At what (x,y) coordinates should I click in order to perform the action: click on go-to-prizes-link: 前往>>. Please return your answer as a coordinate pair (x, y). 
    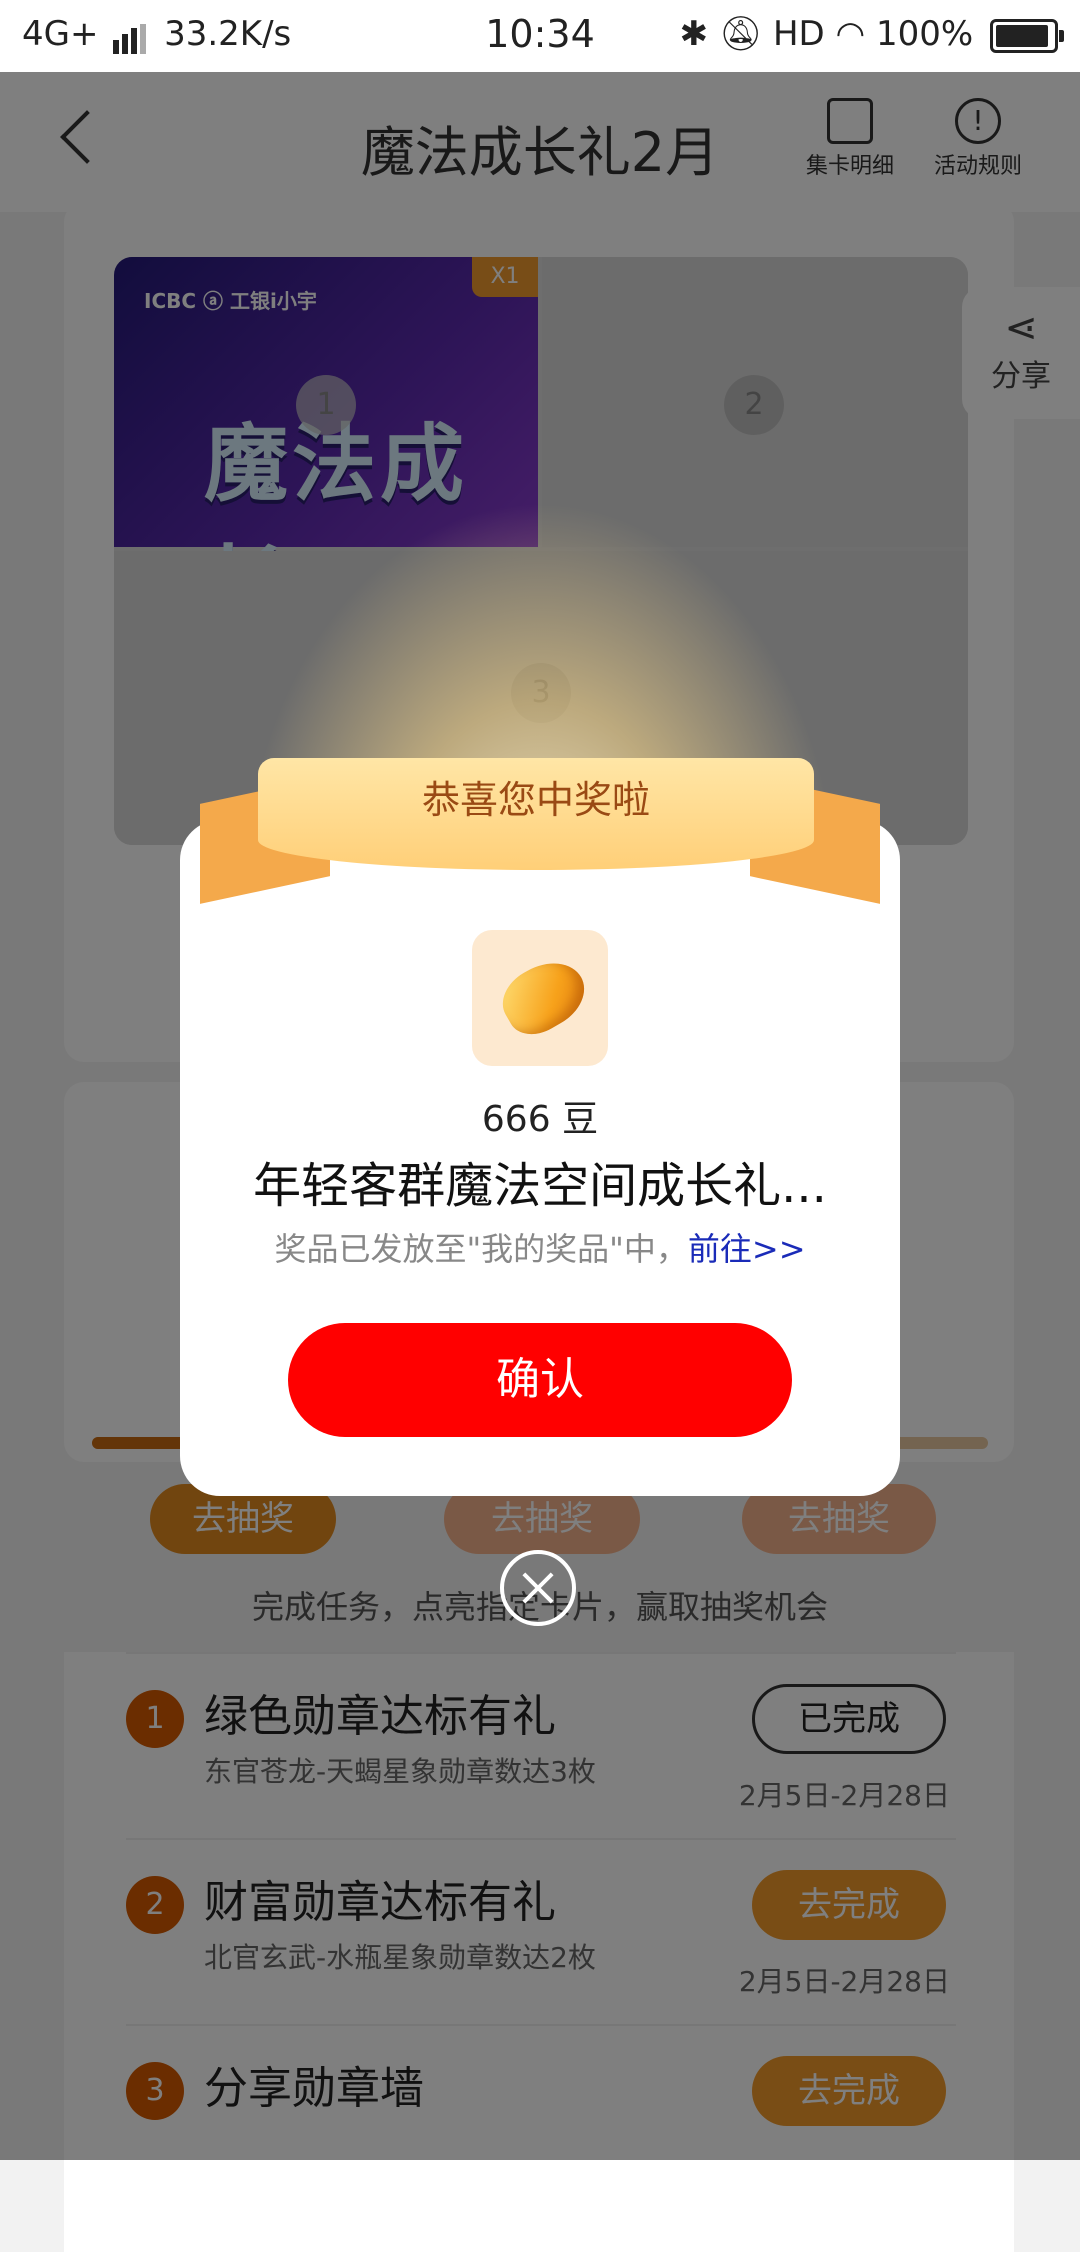
    Looking at the image, I should click on (747, 1249).